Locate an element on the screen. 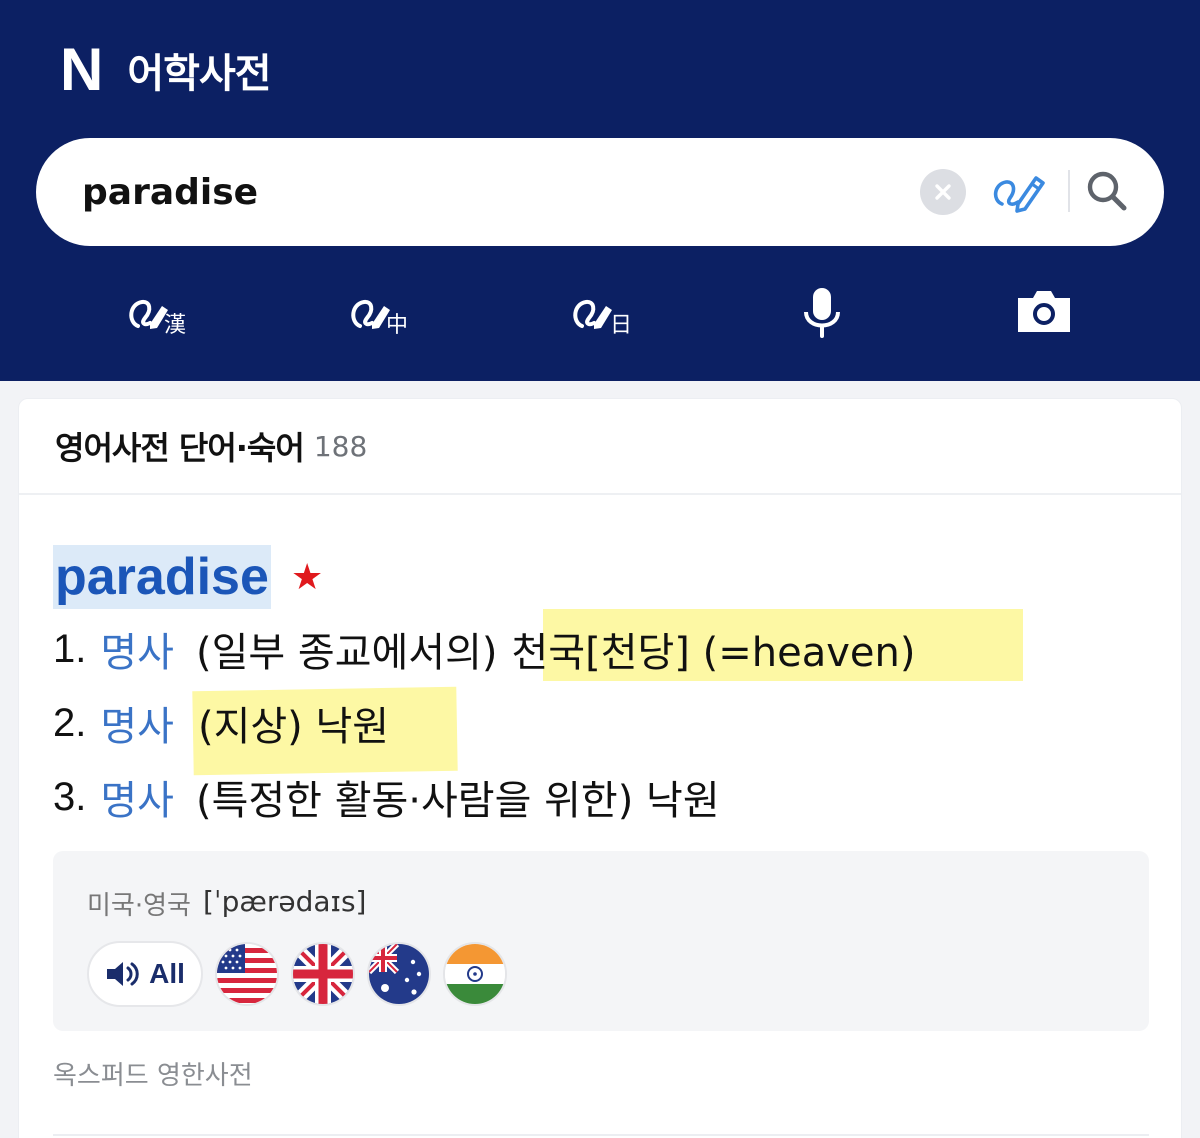 The image size is (1200, 1138). entry-word-link: paradise is located at coordinates (162, 577).